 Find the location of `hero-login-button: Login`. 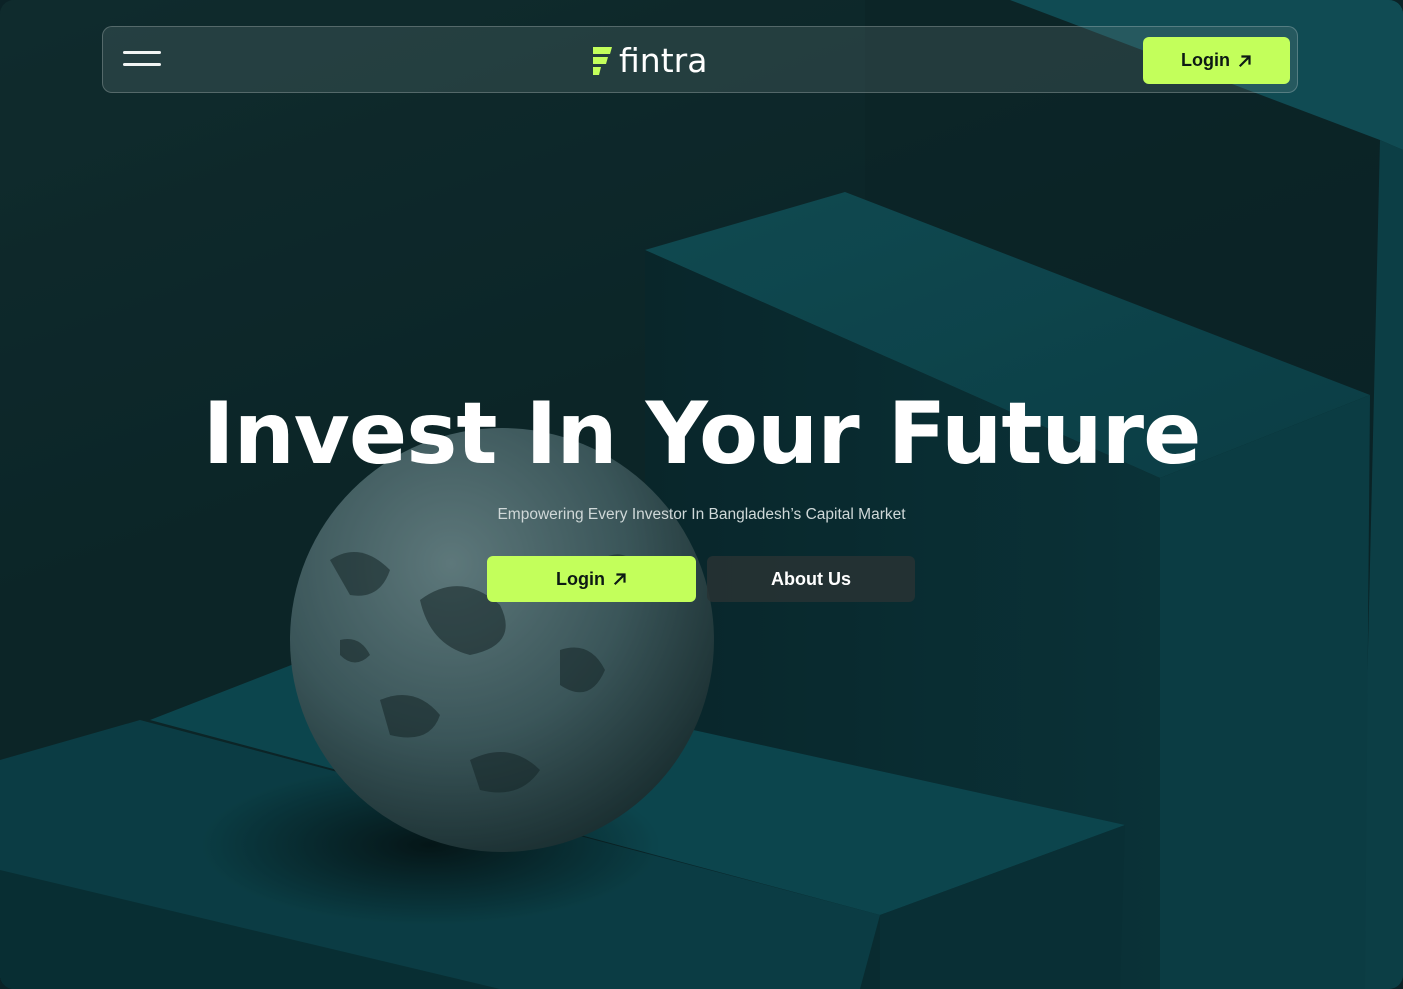

hero-login-button: Login is located at coordinates (591, 579).